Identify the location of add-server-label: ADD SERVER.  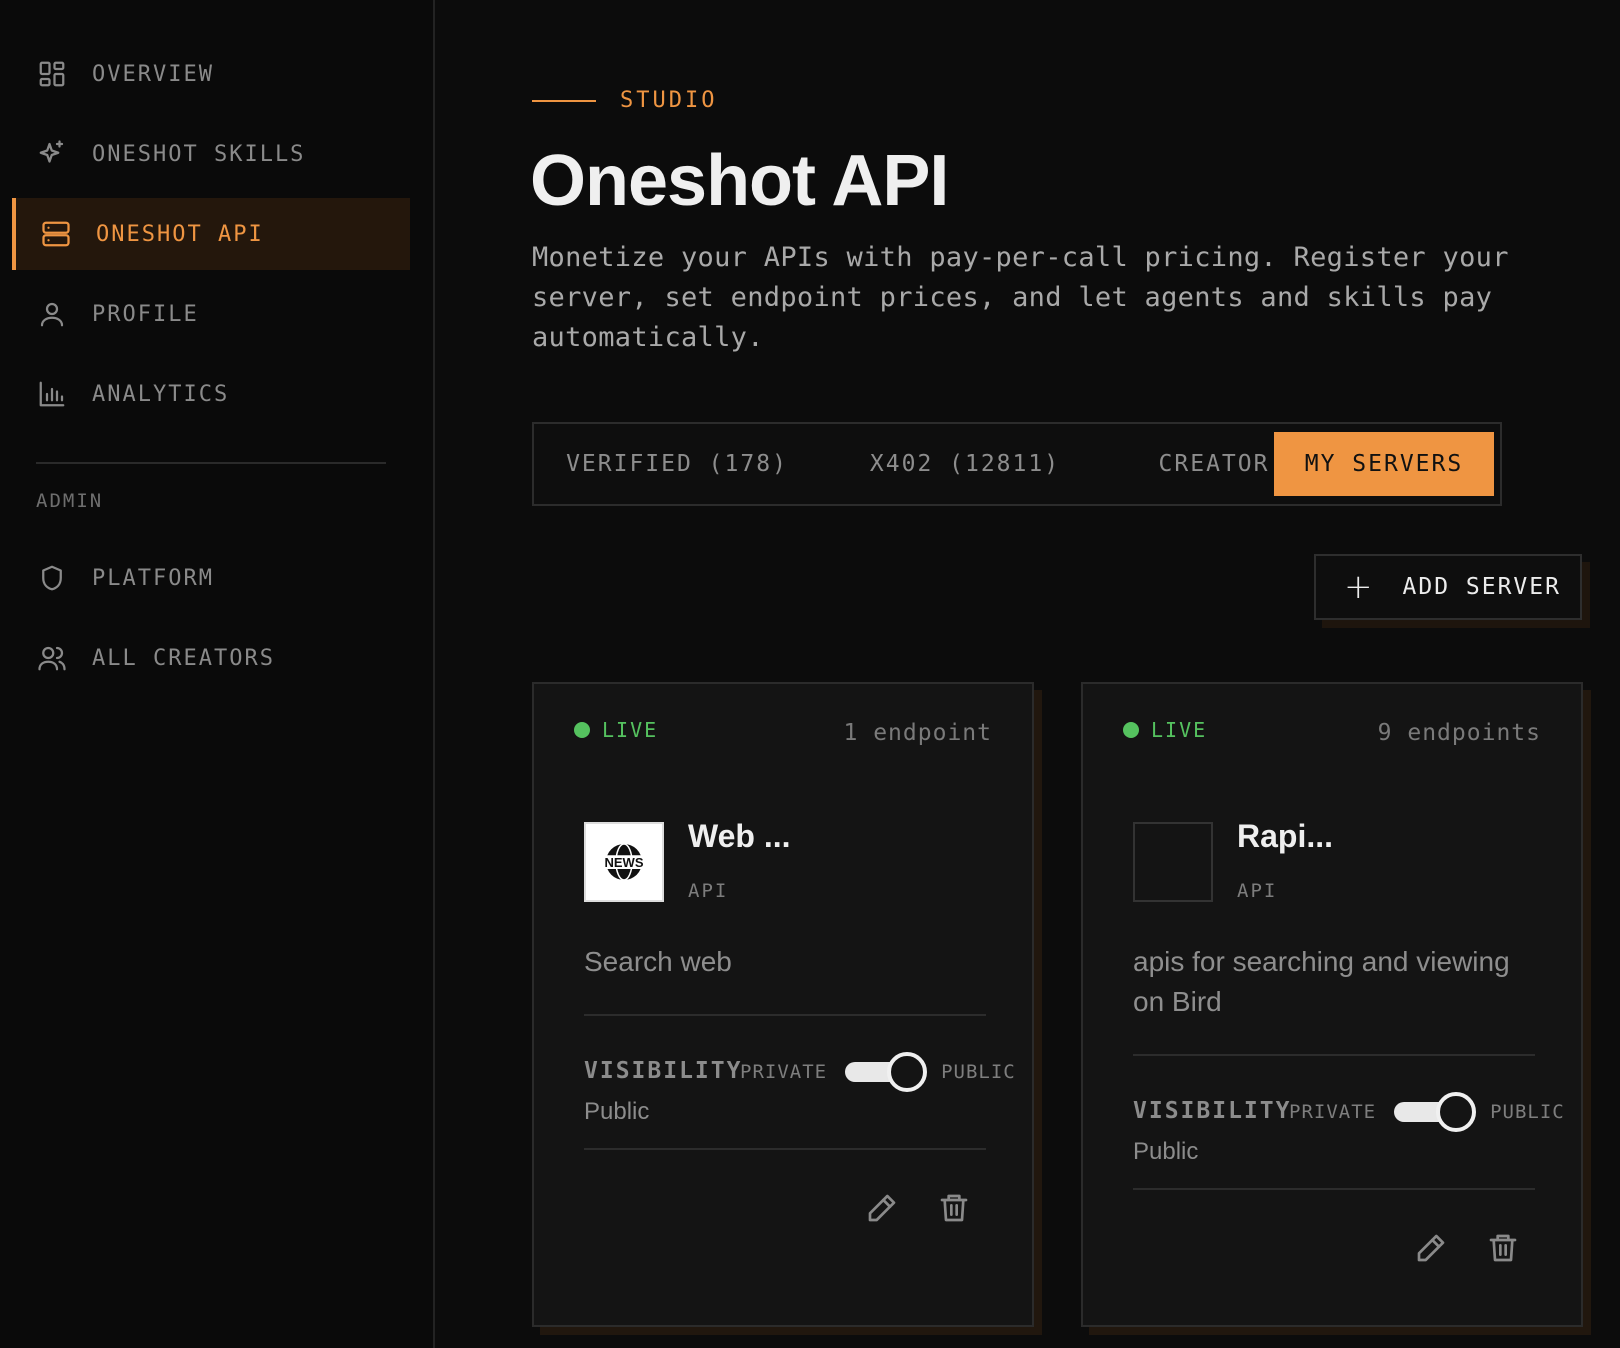
(1481, 587).